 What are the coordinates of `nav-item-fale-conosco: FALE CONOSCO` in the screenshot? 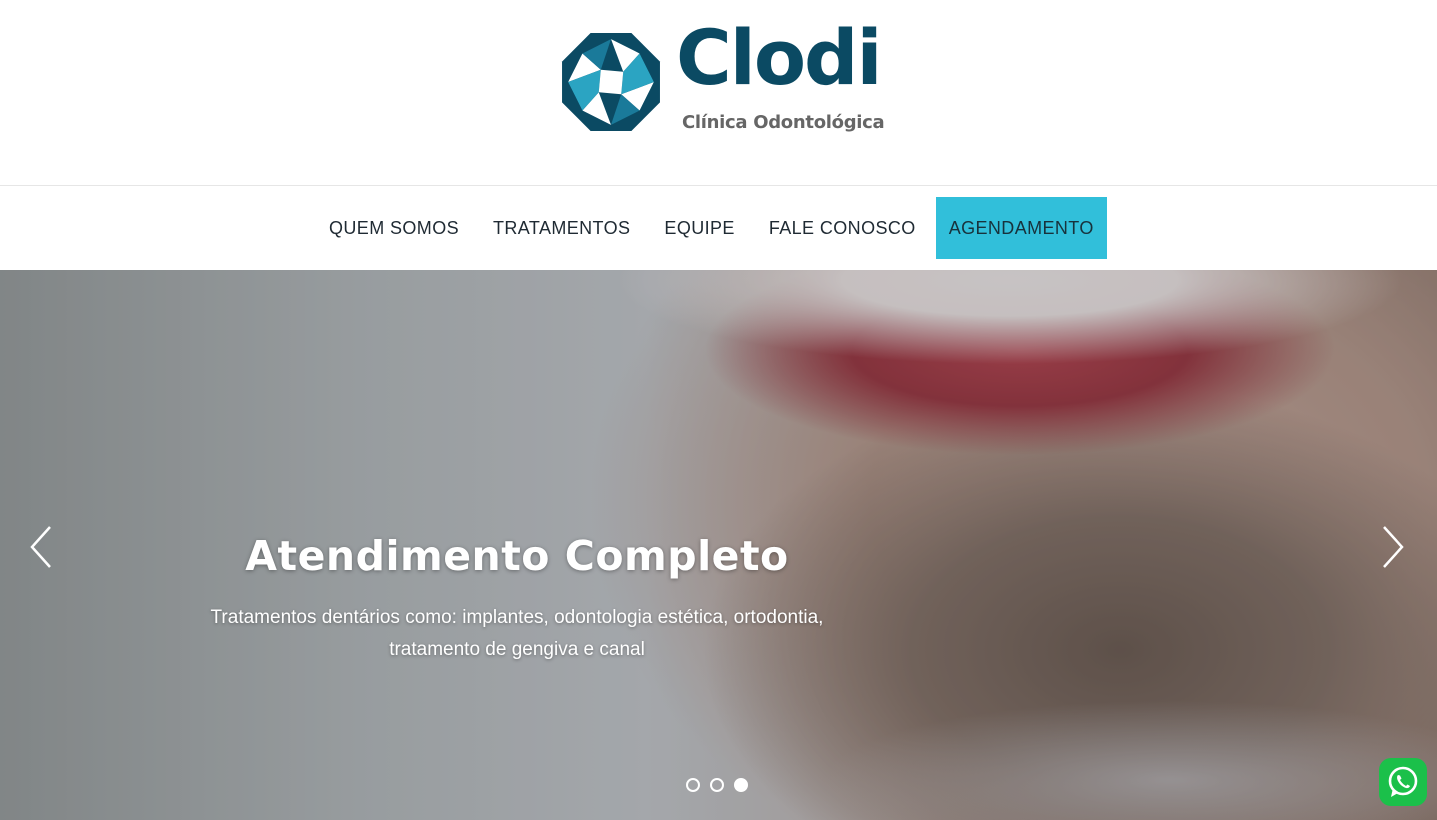 It's located at (842, 228).